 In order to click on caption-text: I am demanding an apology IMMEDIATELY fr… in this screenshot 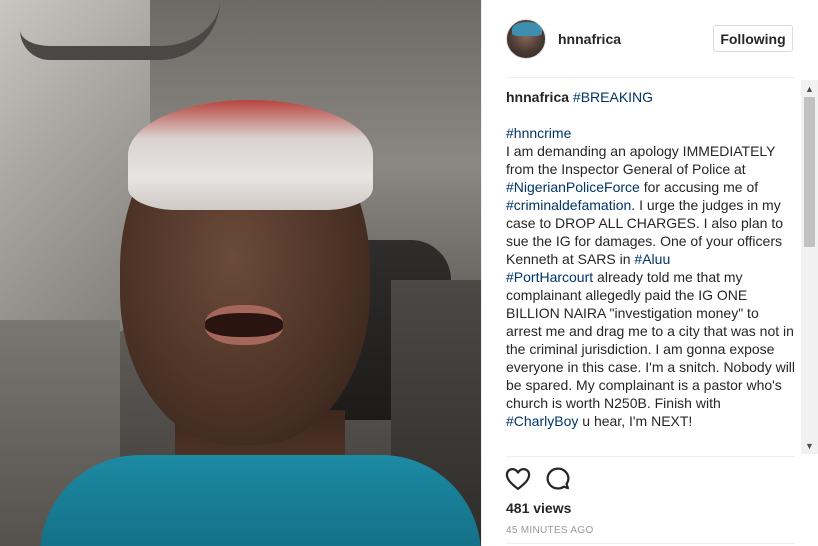, I will do `click(641, 160)`.